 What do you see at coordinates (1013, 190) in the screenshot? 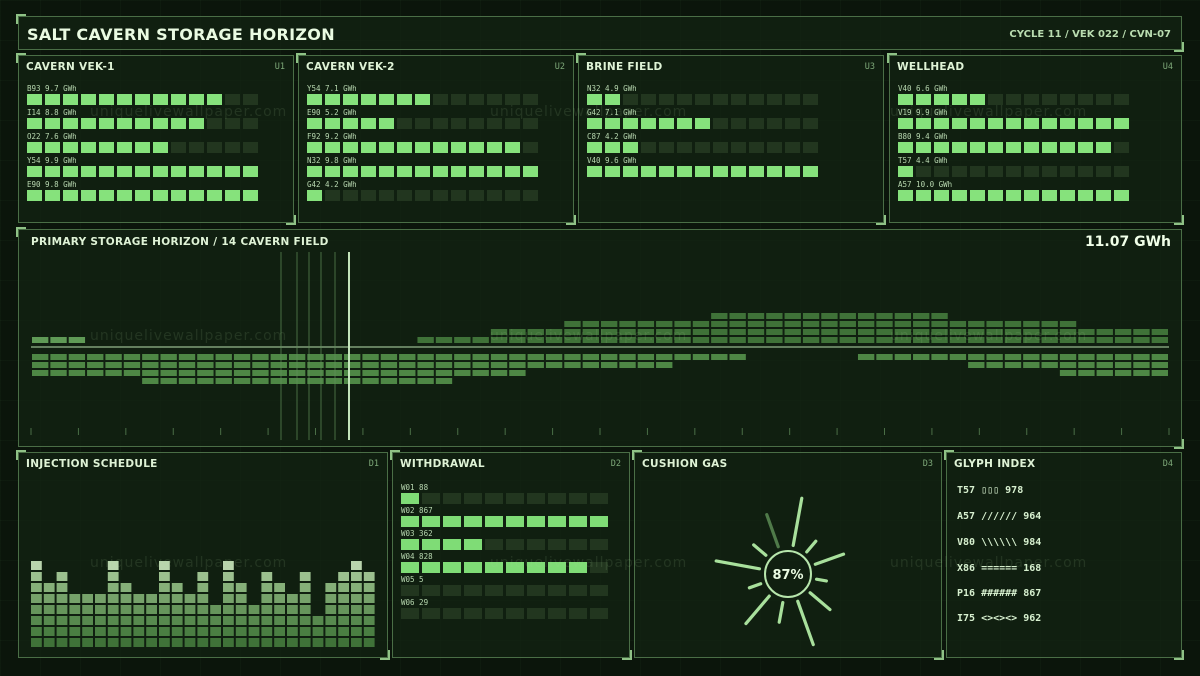
I see `storage-row: A57 10.0 GWh` at bounding box center [1013, 190].